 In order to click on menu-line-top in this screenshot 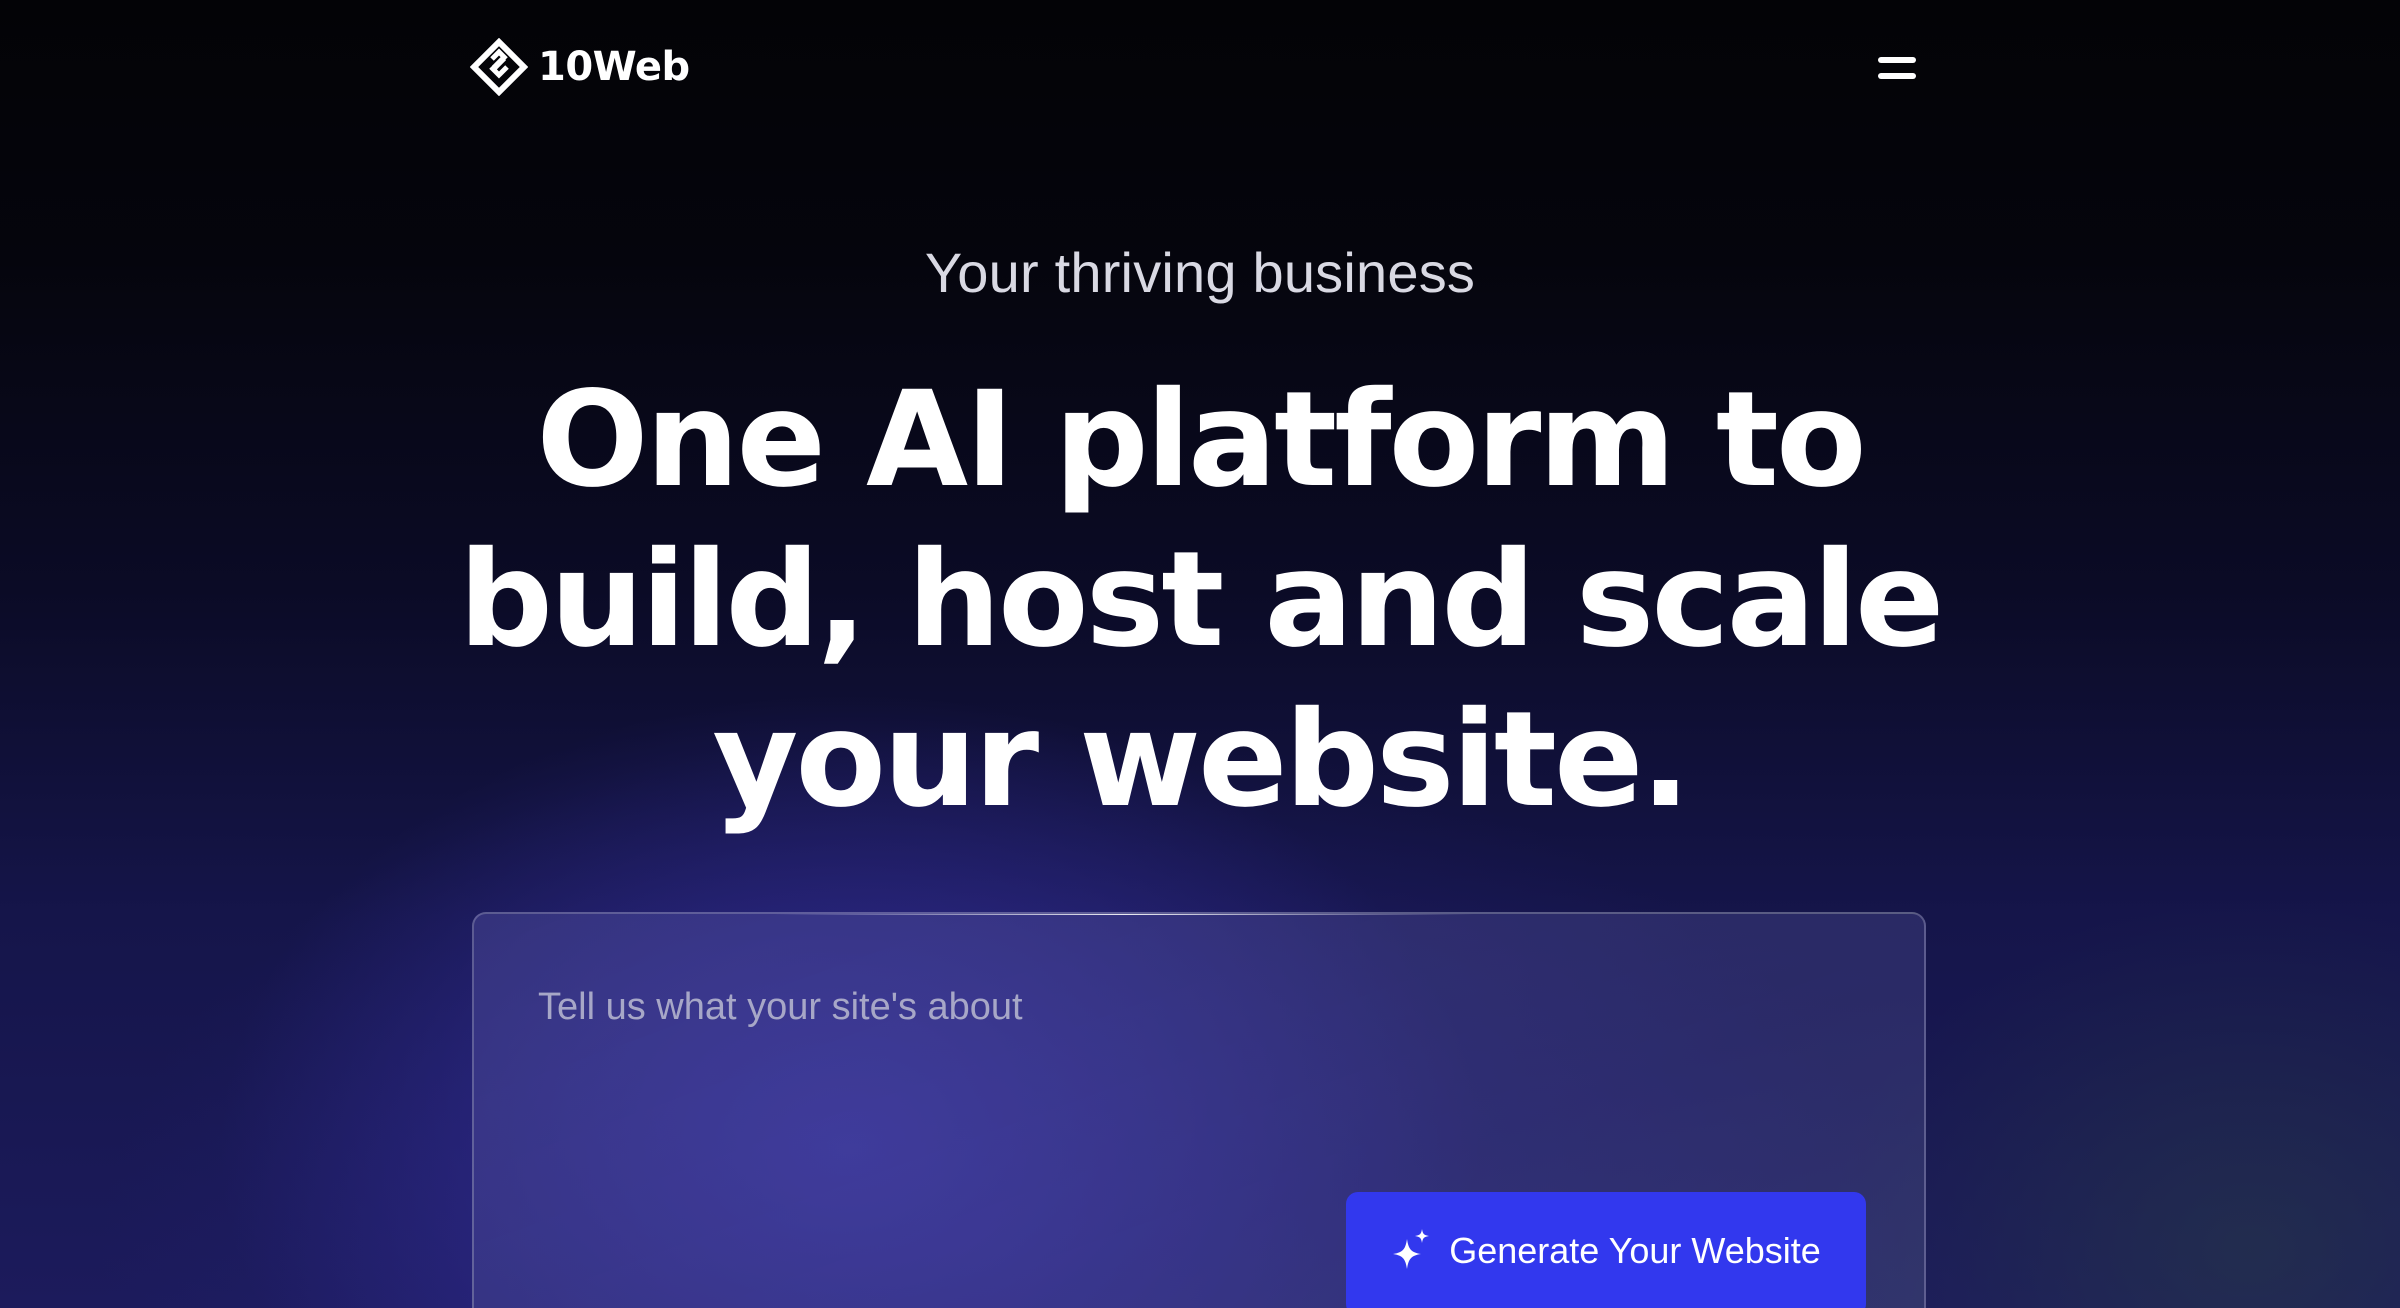, I will do `click(1897, 60)`.